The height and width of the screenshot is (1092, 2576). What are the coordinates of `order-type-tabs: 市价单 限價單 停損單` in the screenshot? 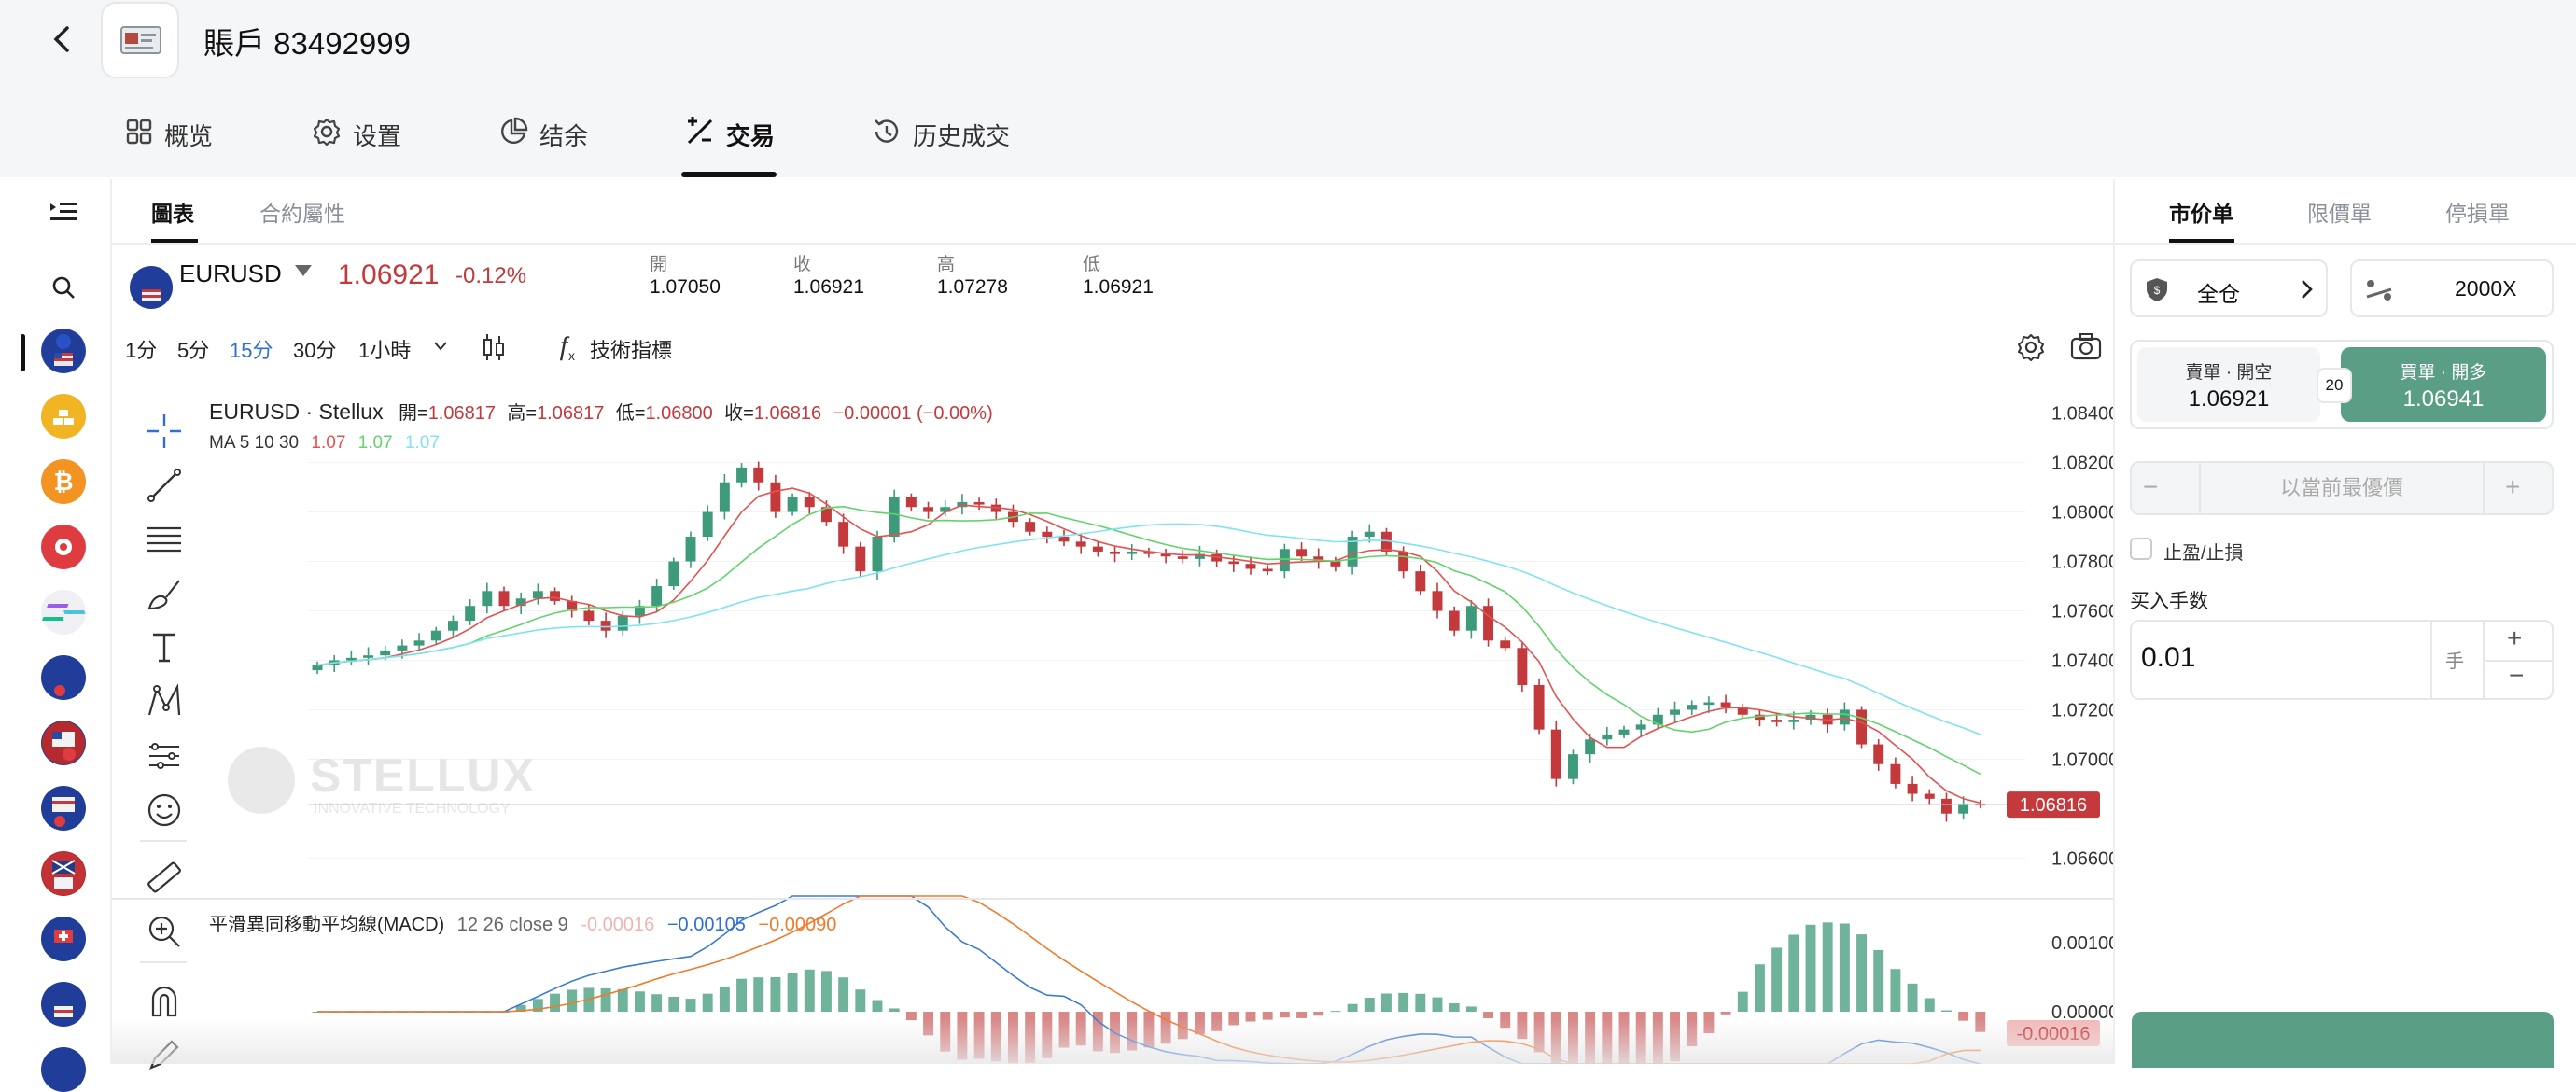 It's located at (2345, 212).